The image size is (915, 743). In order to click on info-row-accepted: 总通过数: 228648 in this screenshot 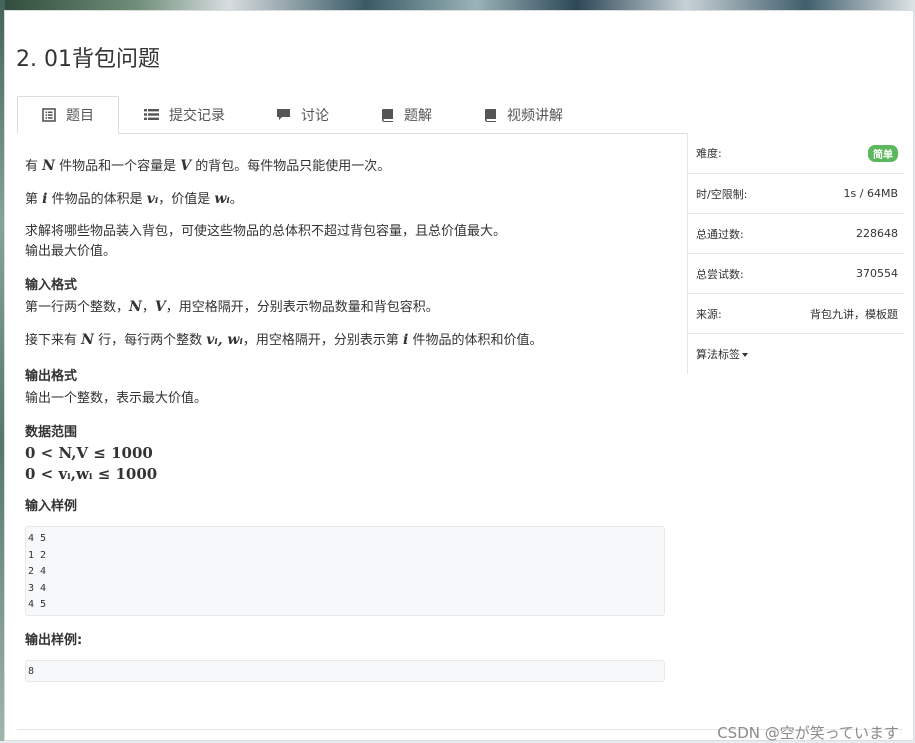, I will do `click(796, 234)`.